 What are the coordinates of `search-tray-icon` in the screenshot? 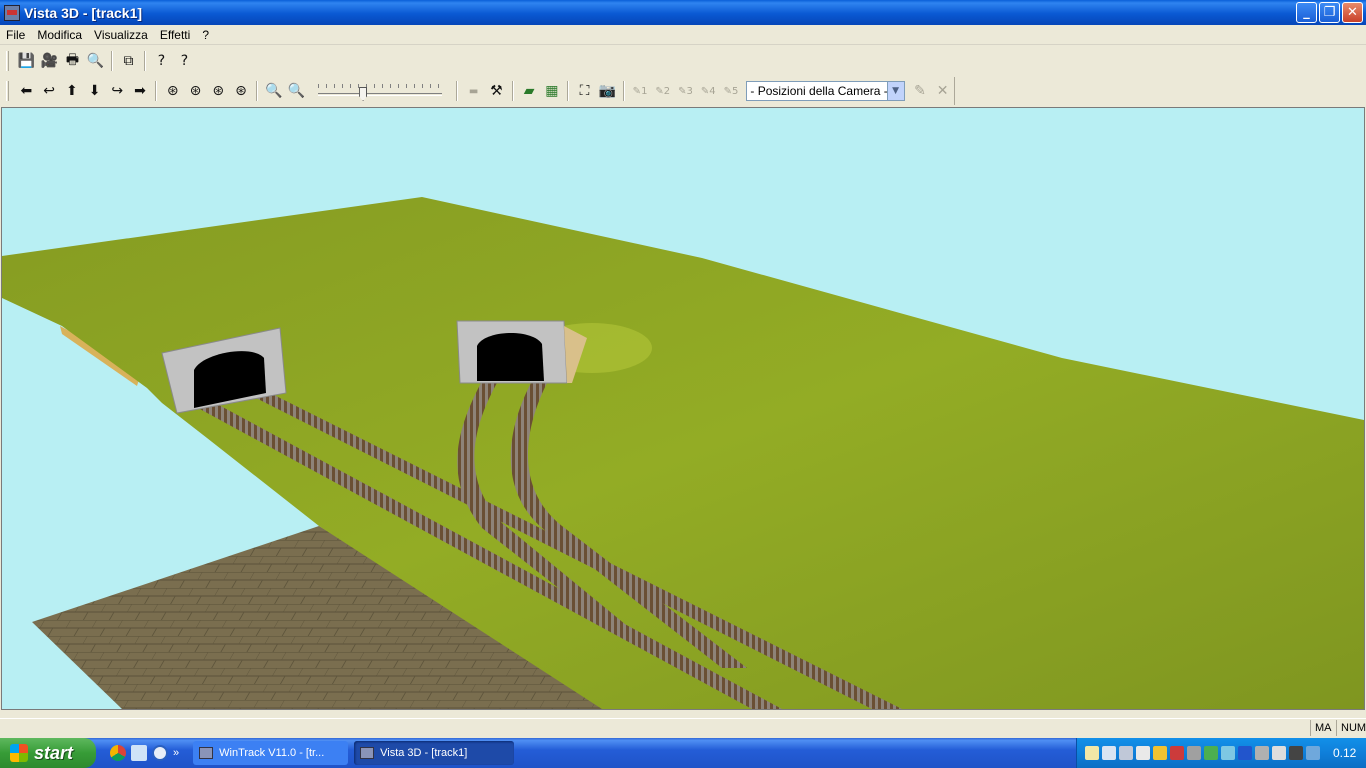 It's located at (1313, 753).